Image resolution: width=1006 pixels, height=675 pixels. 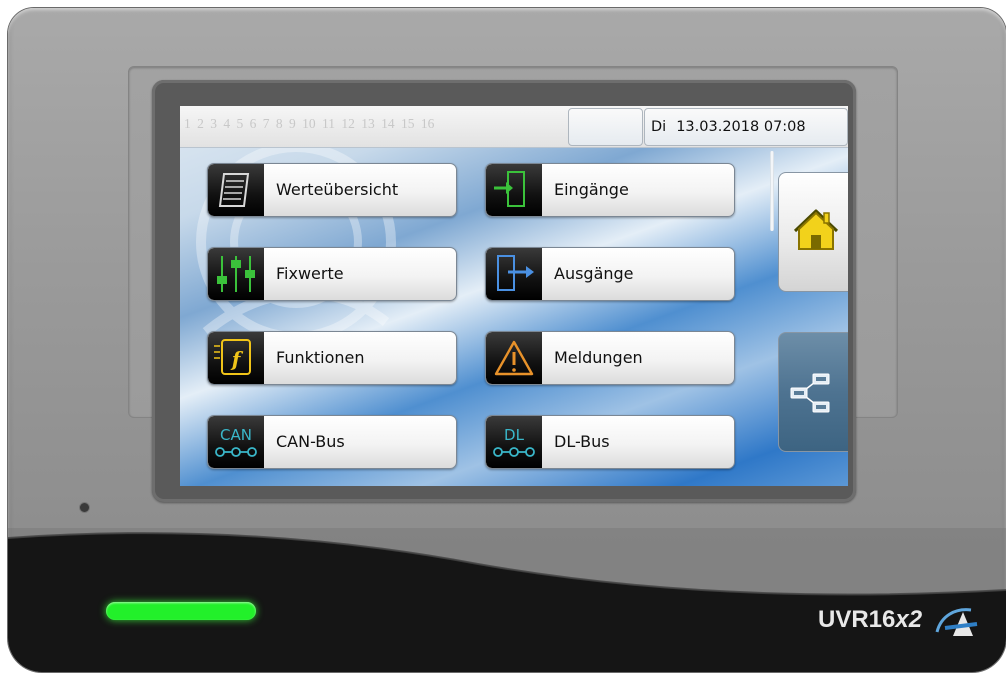 What do you see at coordinates (279, 123) in the screenshot?
I see `page-number: 8` at bounding box center [279, 123].